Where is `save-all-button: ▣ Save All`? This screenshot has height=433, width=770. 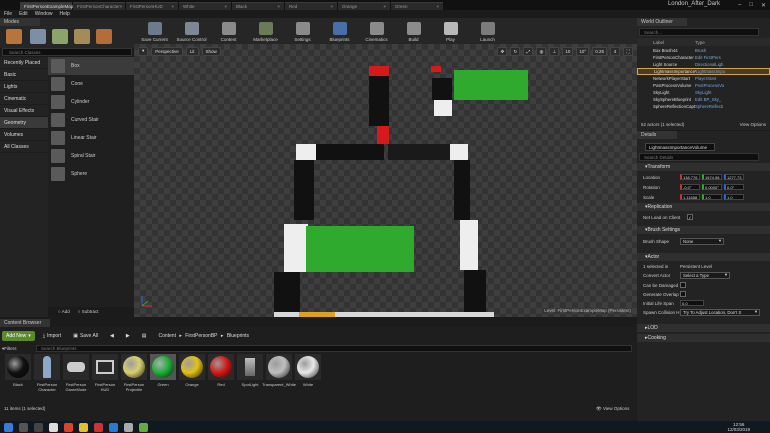
save-all-button: ▣ Save All is located at coordinates (85, 336).